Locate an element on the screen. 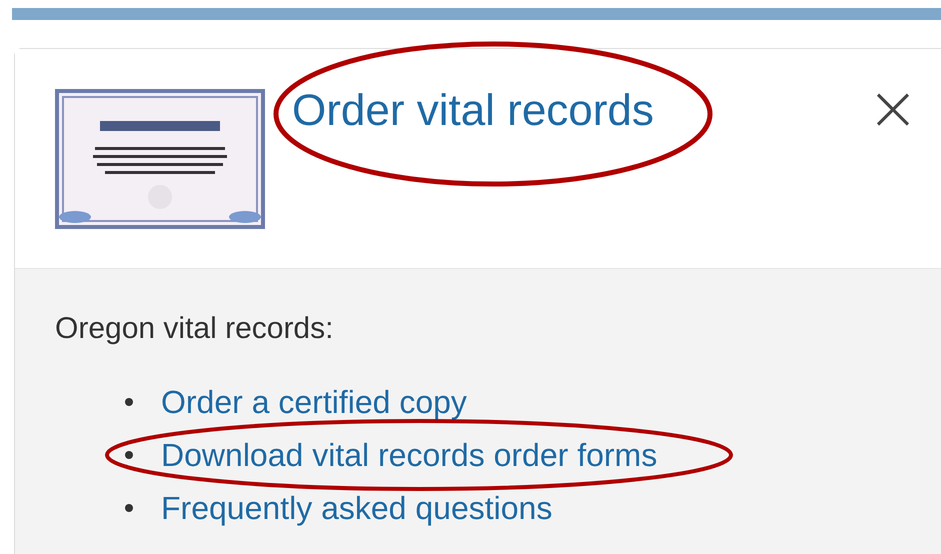 The height and width of the screenshot is (554, 941). intro-text: Oregon vital records: is located at coordinates (194, 329).